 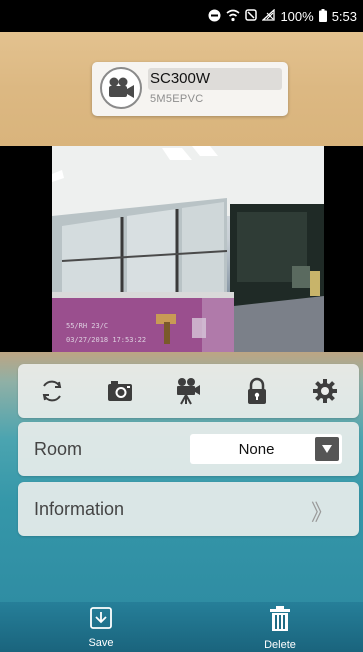 I want to click on room-row: Room None, so click(x=188, y=449).